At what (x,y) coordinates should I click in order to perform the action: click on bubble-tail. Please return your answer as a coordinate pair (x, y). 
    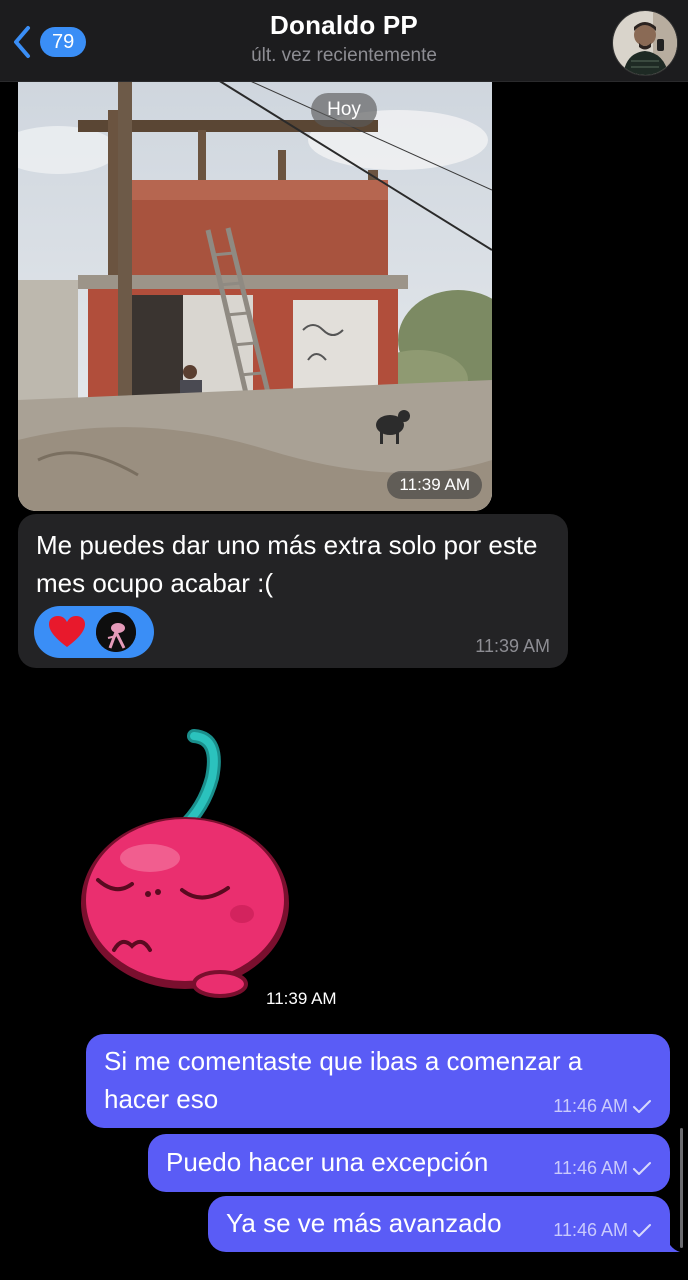
    Looking at the image, I should click on (670, 1243).